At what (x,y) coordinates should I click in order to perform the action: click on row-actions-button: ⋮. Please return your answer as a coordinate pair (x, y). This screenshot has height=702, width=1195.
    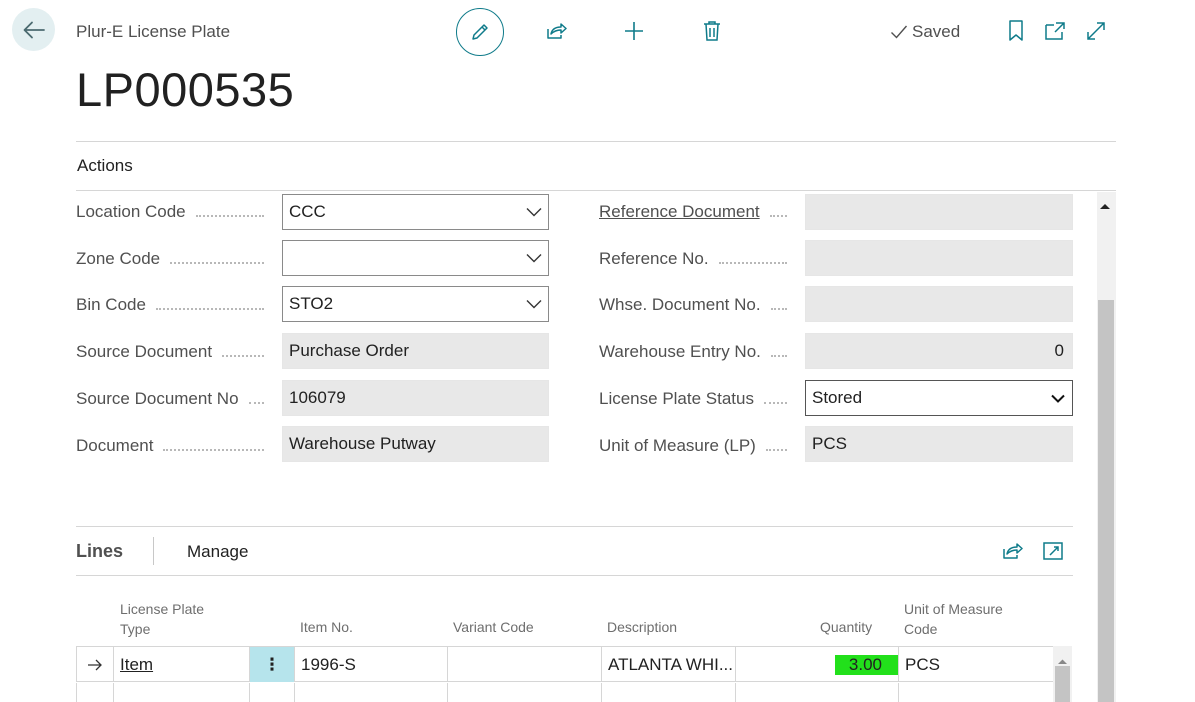
    Looking at the image, I should click on (271, 664).